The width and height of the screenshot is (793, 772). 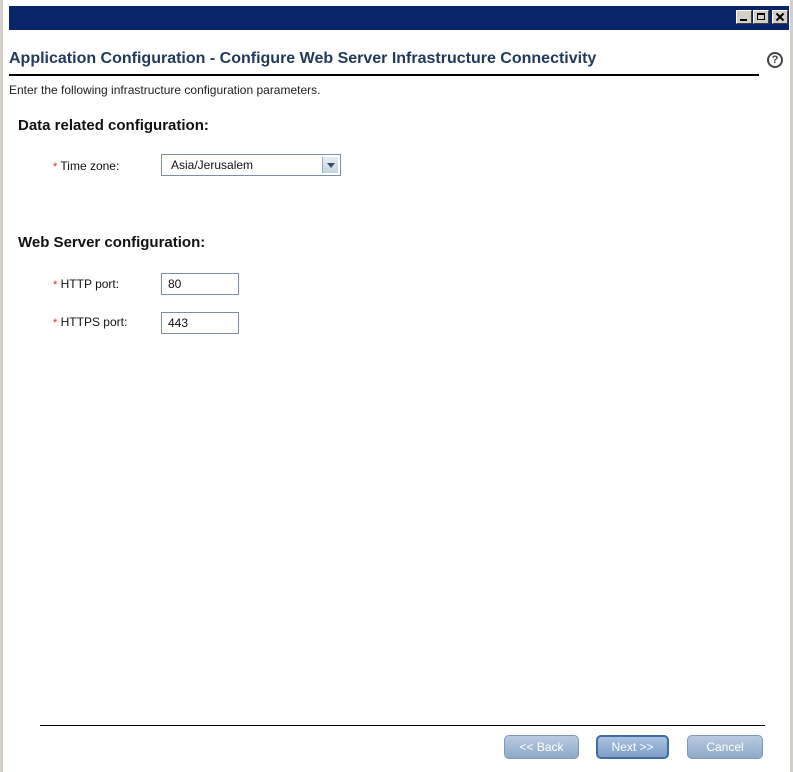 I want to click on http-port-label: * HTTP port:, so click(x=86, y=284).